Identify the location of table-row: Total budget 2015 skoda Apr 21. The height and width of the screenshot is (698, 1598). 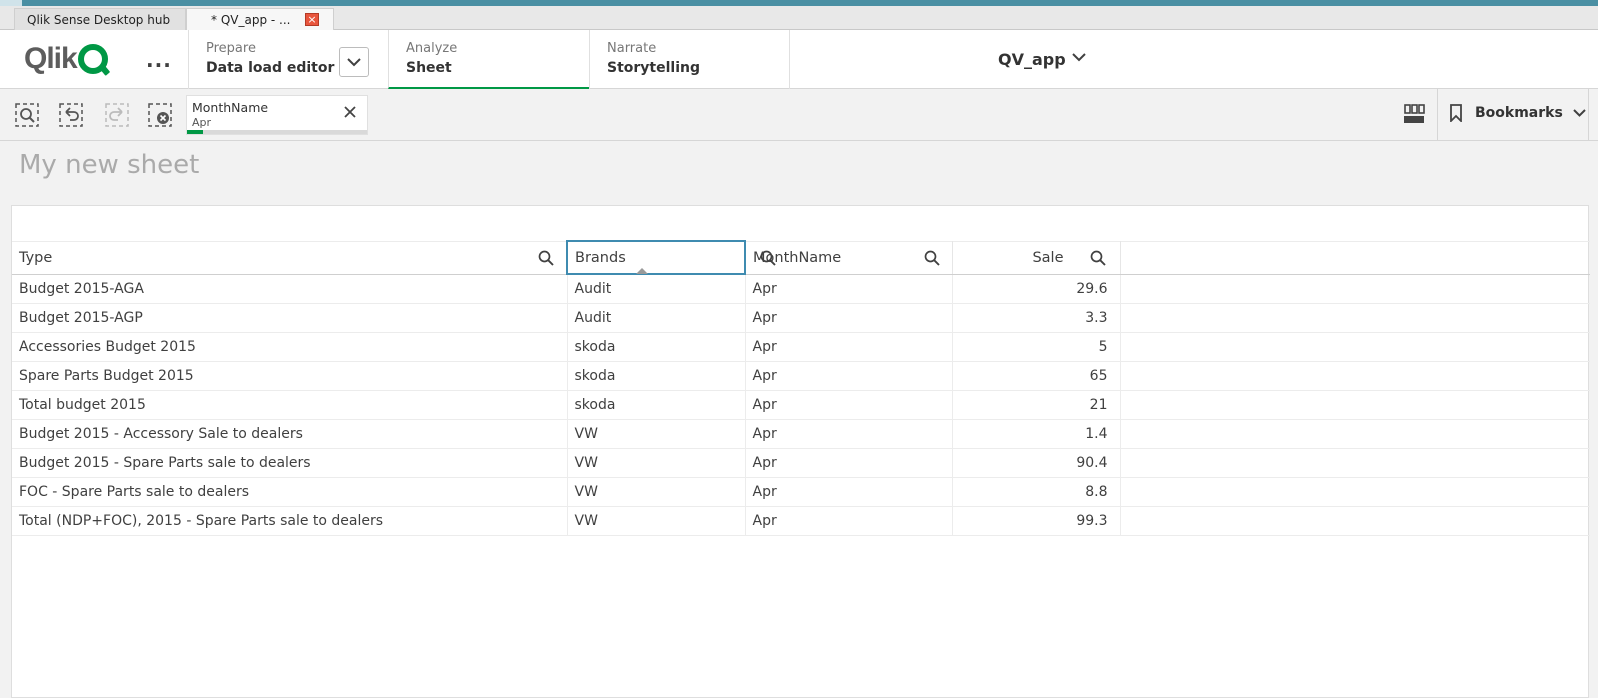
(801, 405).